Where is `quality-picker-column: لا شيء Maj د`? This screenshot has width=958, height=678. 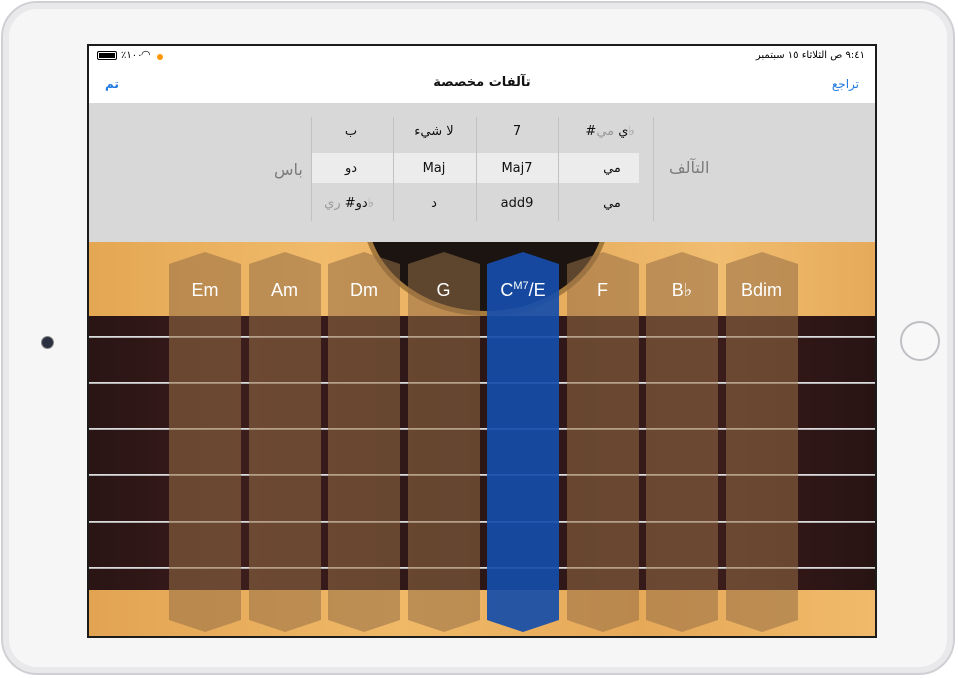
quality-picker-column: لا شيء Maj د is located at coordinates (434, 169).